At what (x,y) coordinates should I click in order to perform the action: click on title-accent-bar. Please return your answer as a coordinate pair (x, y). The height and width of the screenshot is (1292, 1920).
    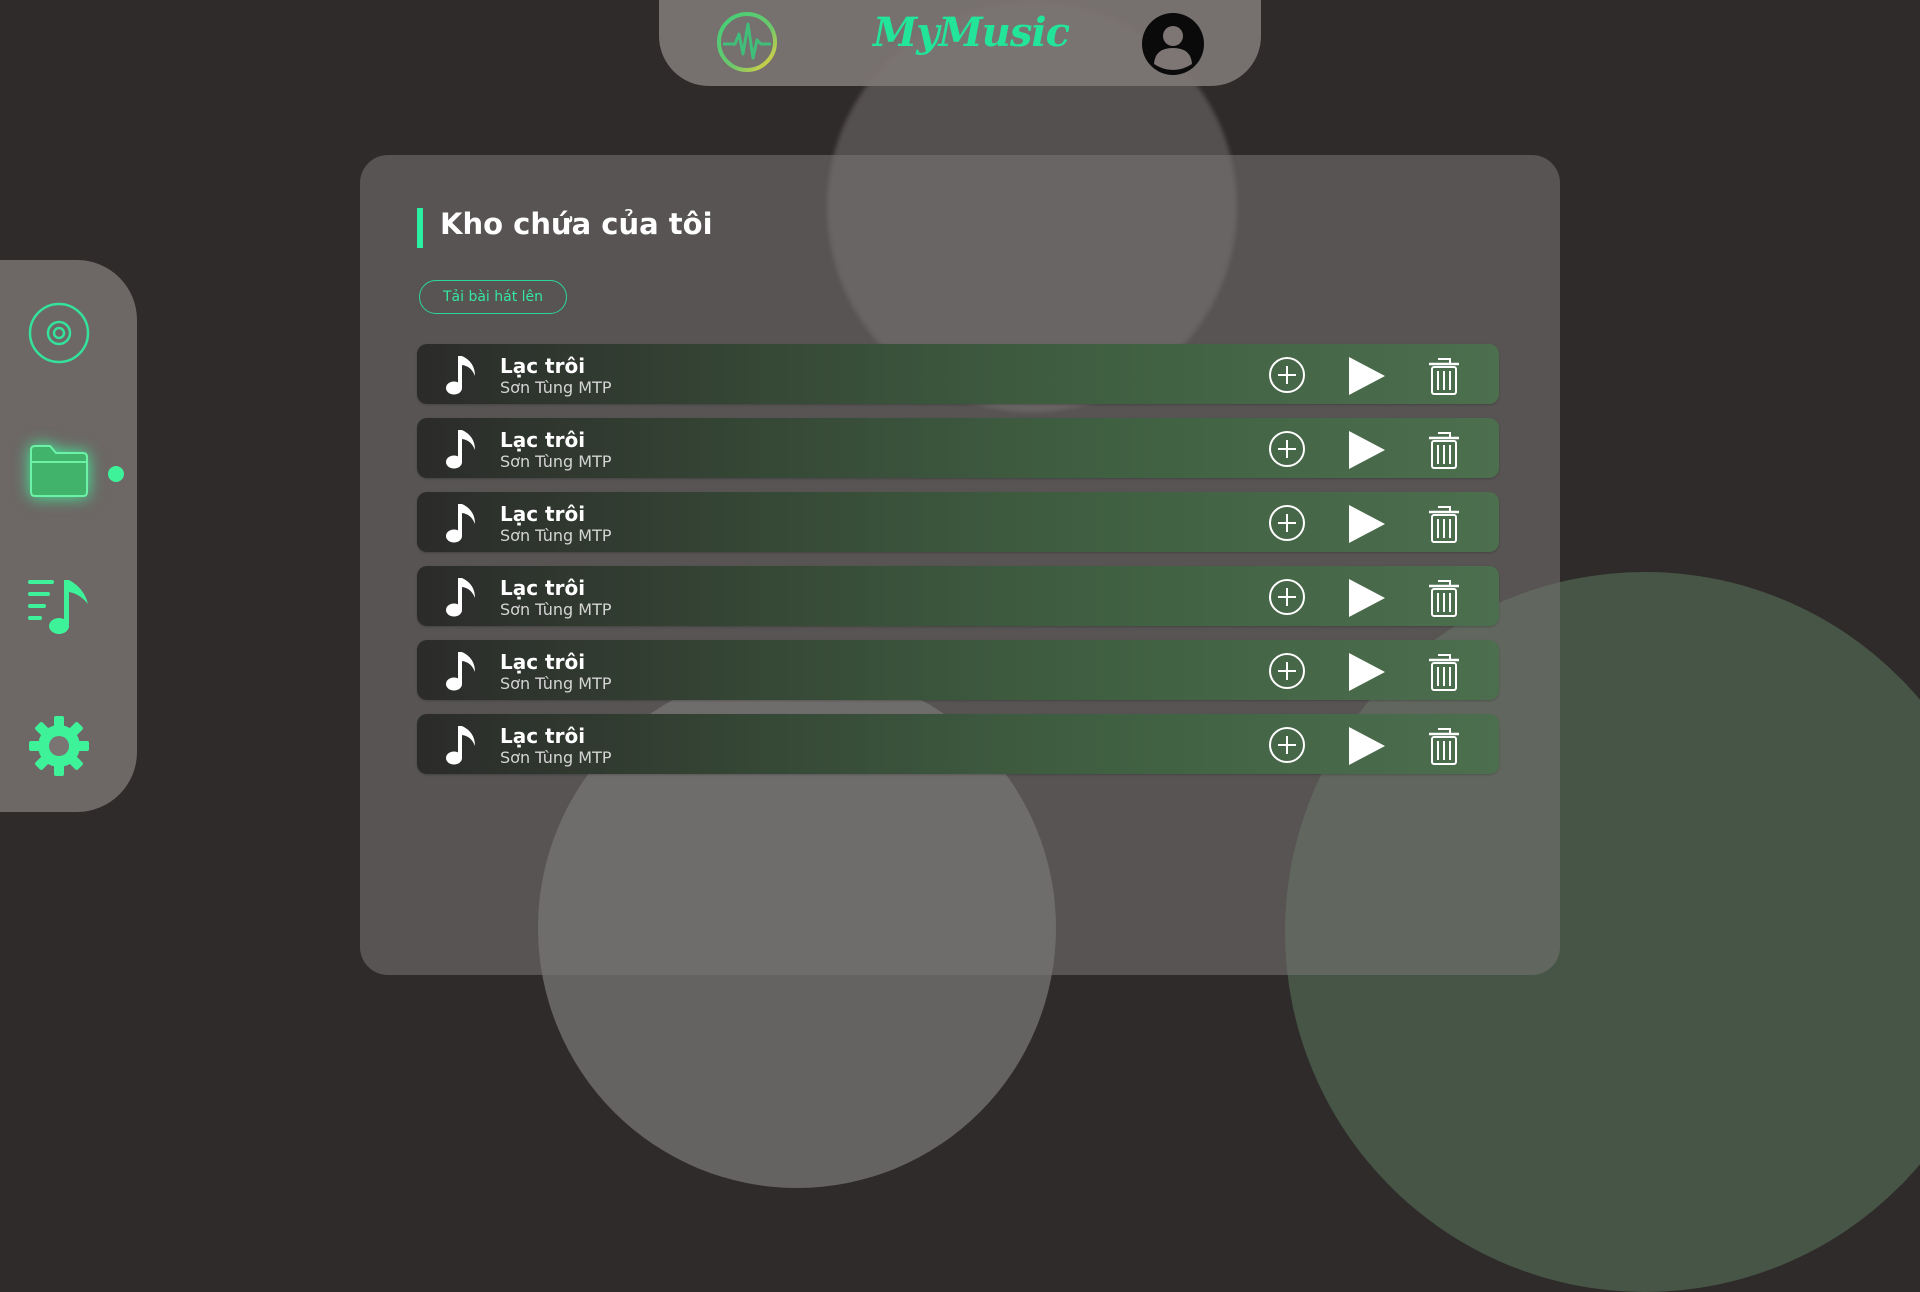
    Looking at the image, I should click on (420, 228).